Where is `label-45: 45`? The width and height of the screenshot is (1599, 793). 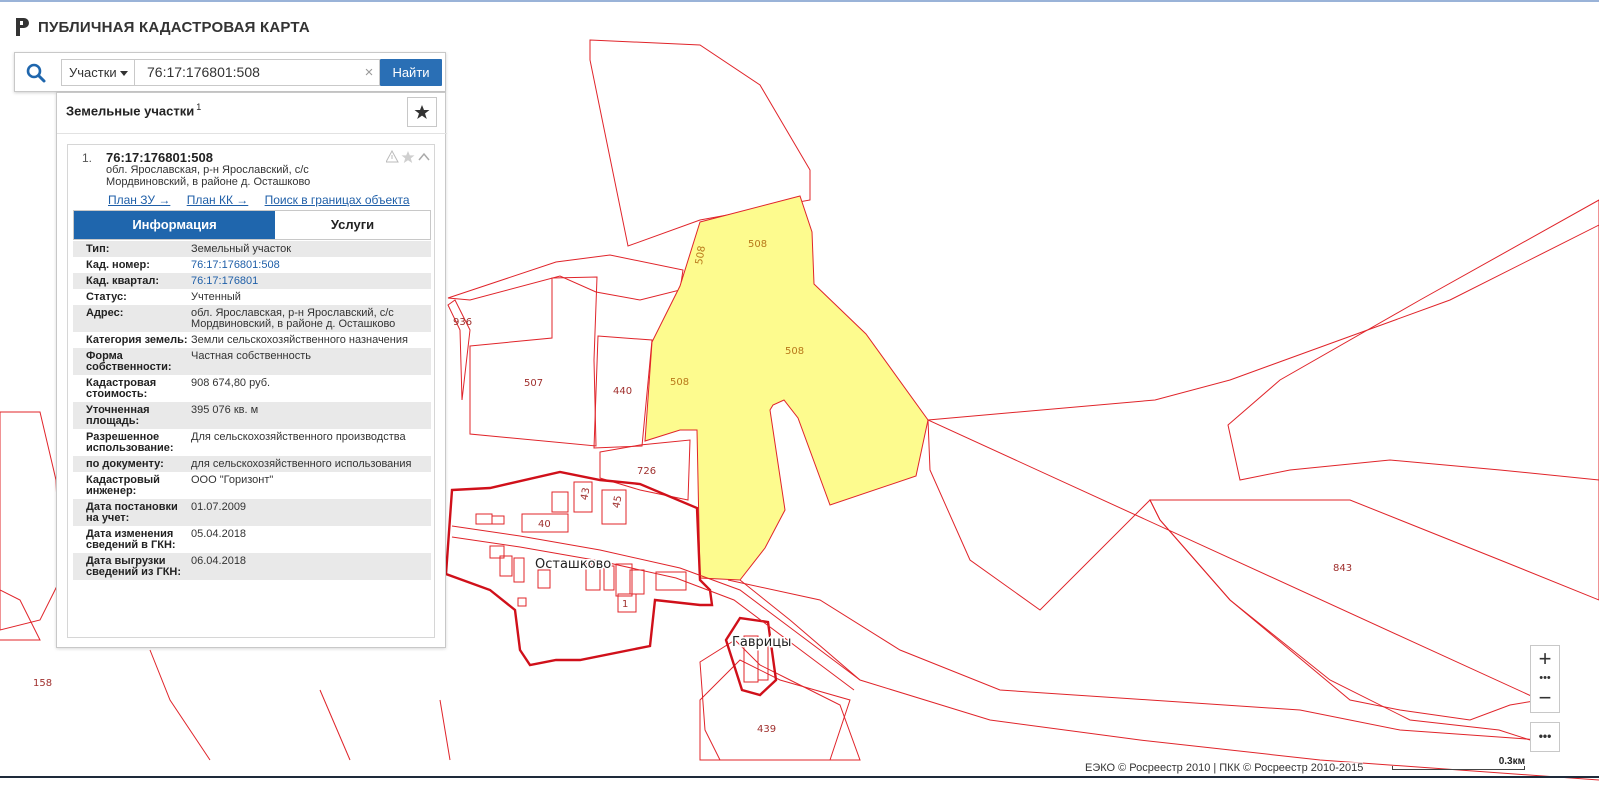 label-45: 45 is located at coordinates (617, 502).